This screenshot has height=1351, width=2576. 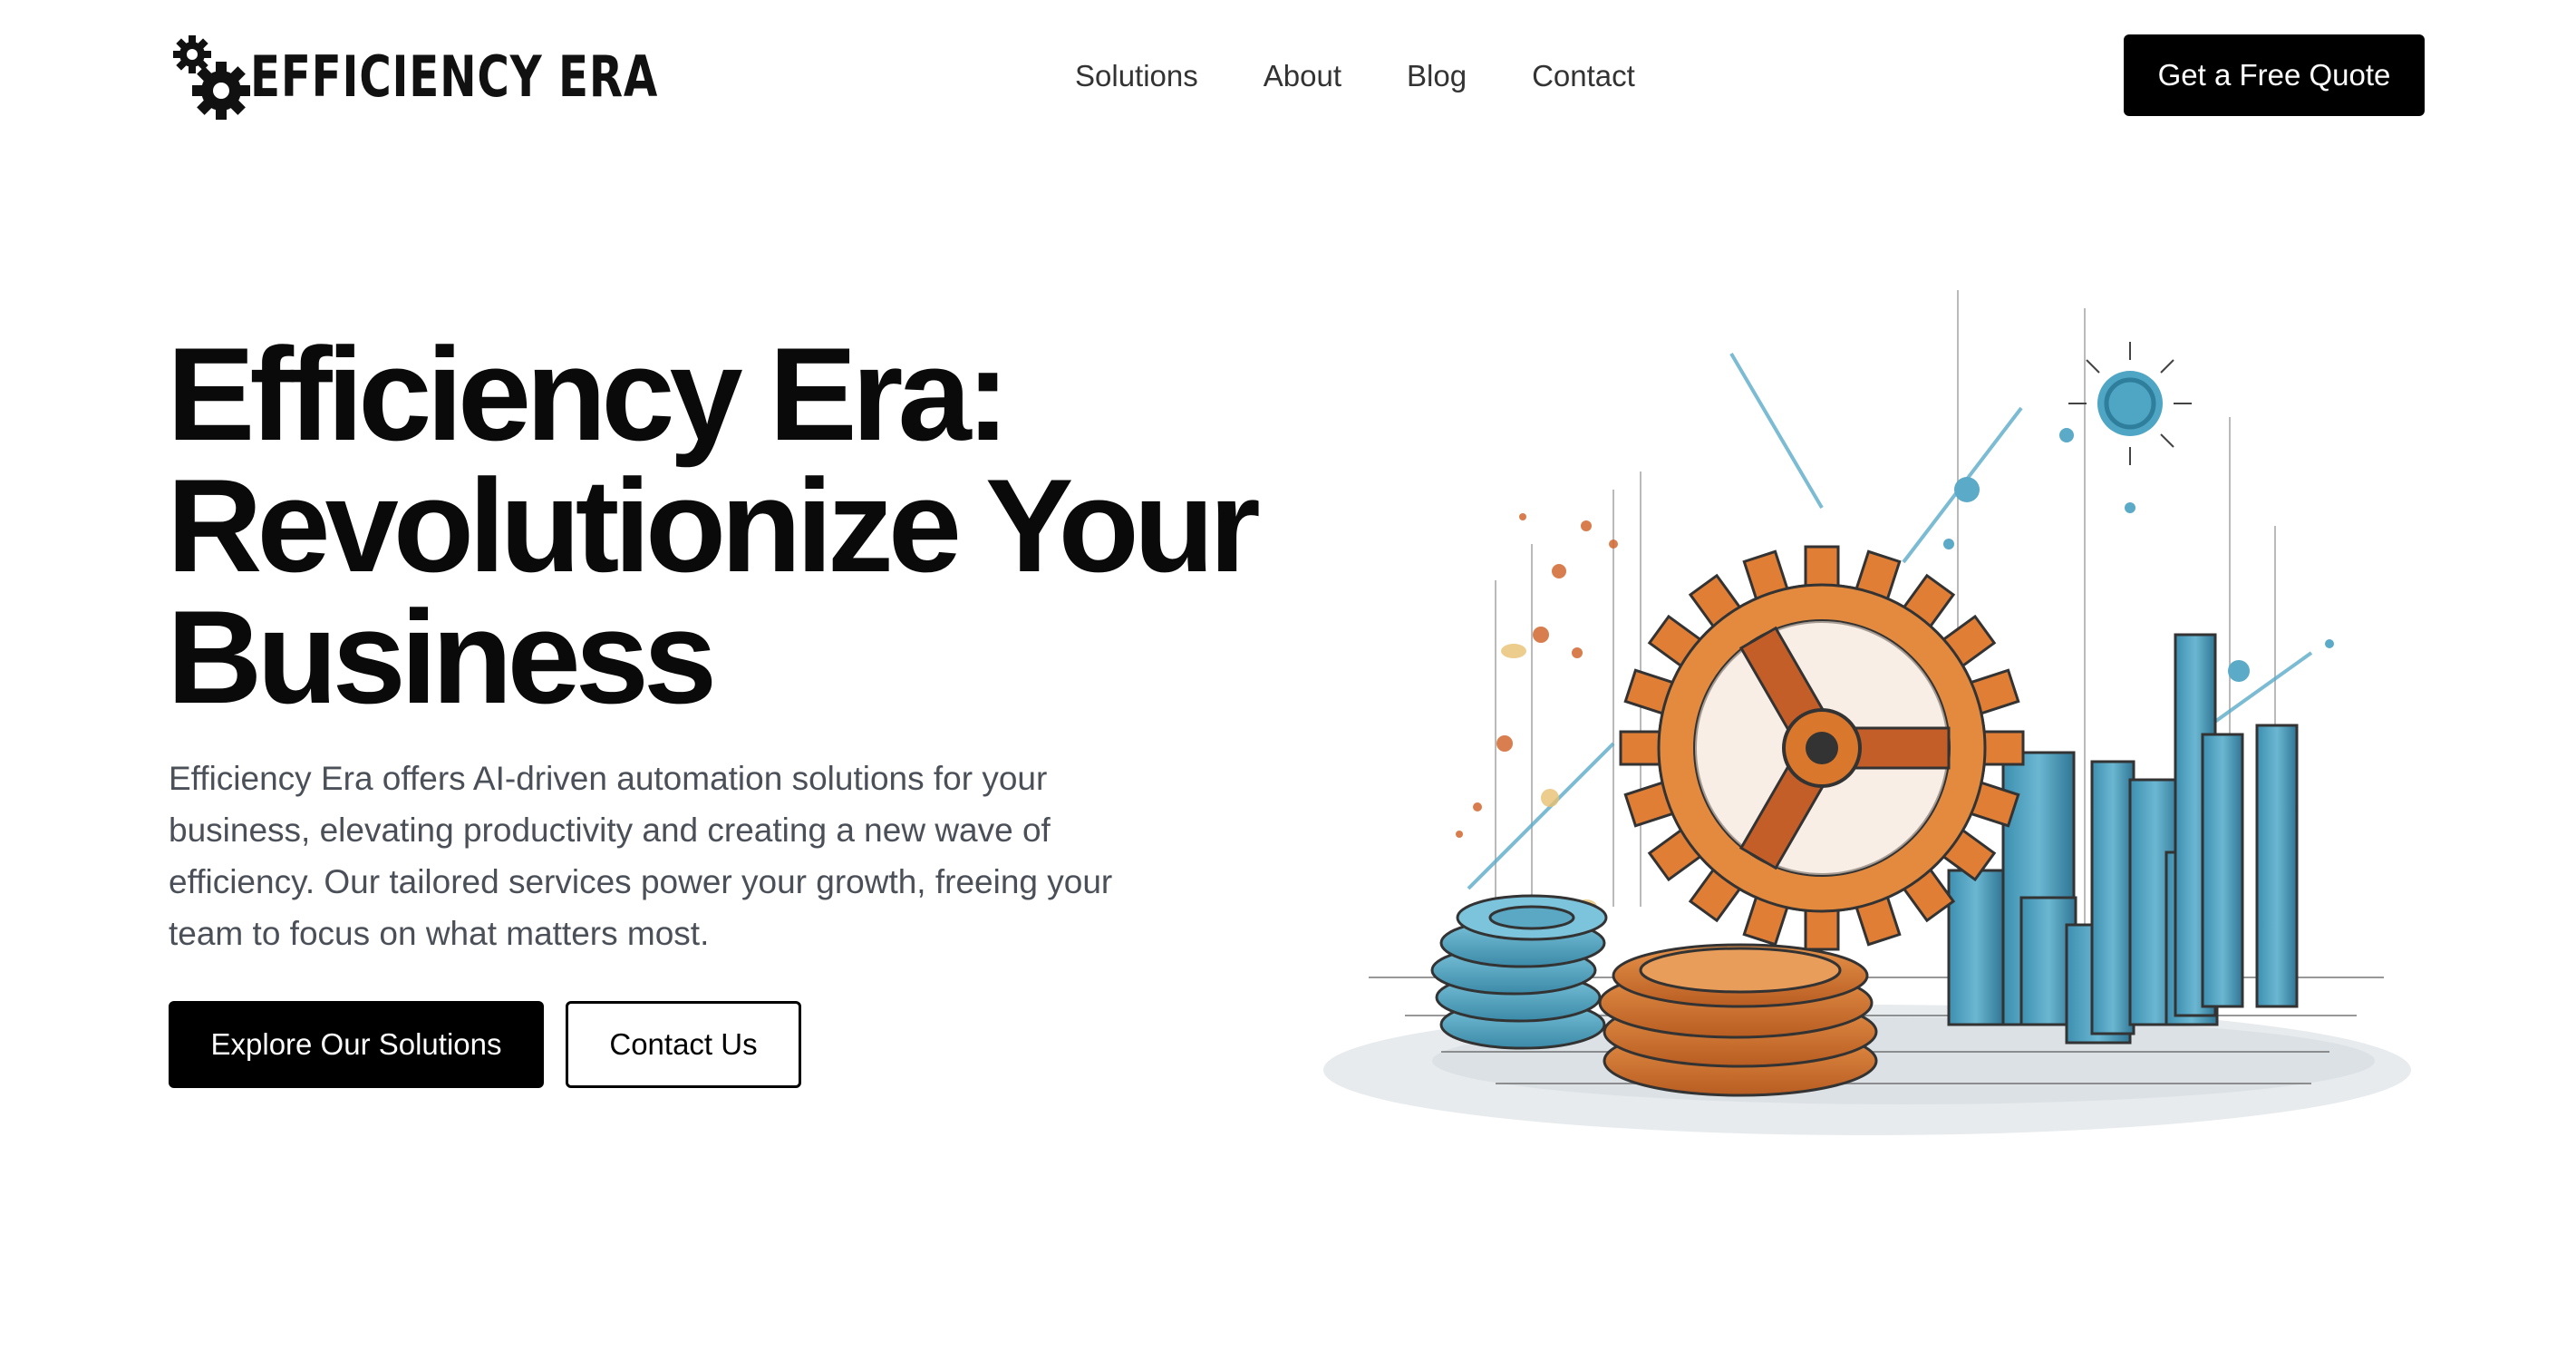 I want to click on hero-title-line-2: Revolutionize Your, so click(x=714, y=525).